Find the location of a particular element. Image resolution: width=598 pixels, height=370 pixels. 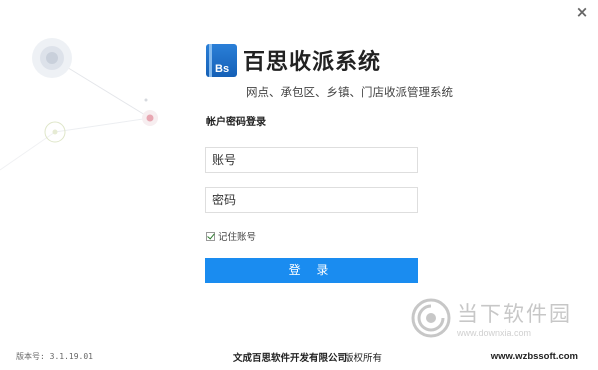

password-field is located at coordinates (311, 200).